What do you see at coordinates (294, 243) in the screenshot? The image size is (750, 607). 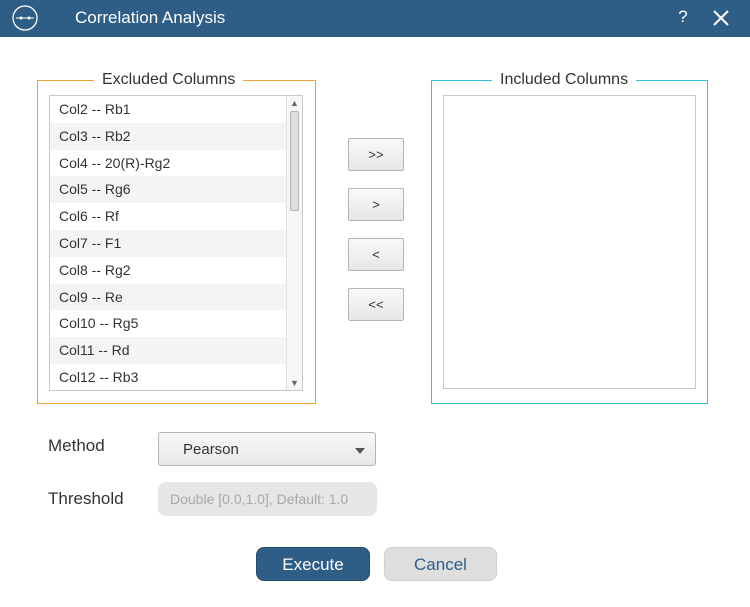 I see `excluded-list-scrollbar: ▲ ▼` at bounding box center [294, 243].